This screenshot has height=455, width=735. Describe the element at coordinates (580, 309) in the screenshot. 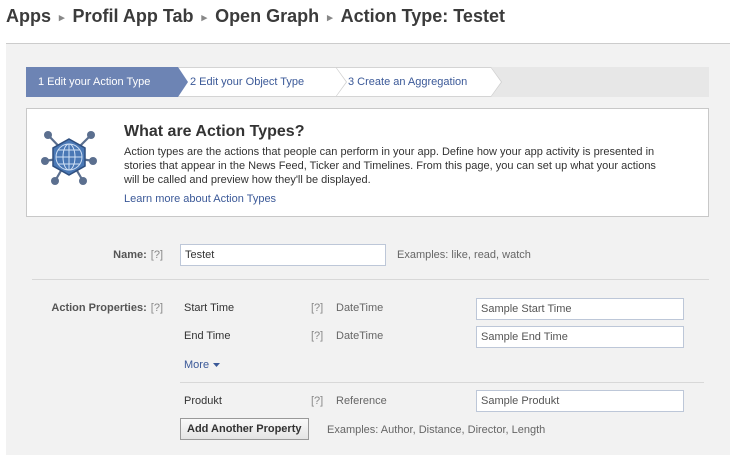

I see `start-time-sample-input` at that location.